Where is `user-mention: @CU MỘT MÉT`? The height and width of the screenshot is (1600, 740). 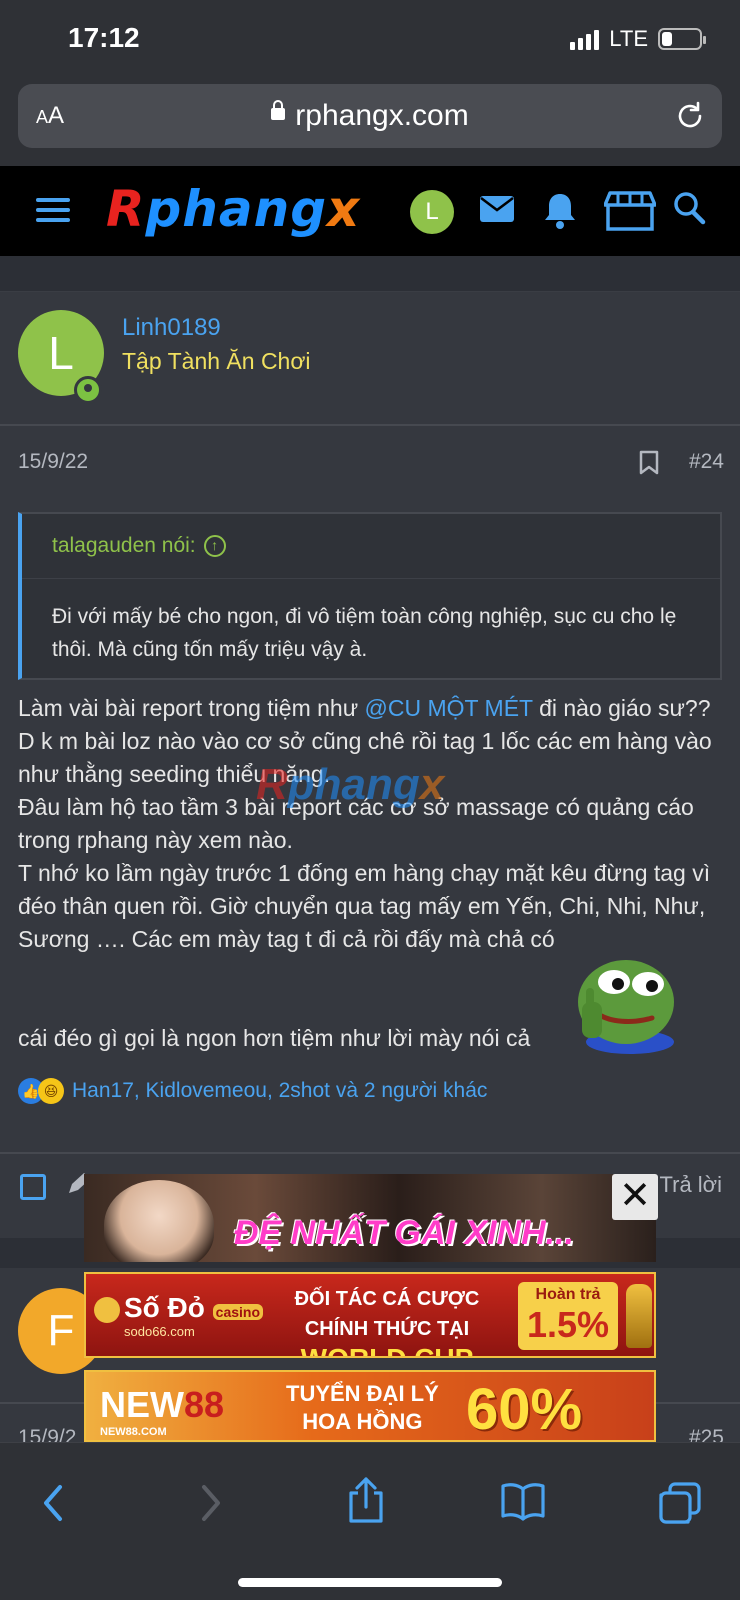
user-mention: @CU MỘT MÉT is located at coordinates (449, 708).